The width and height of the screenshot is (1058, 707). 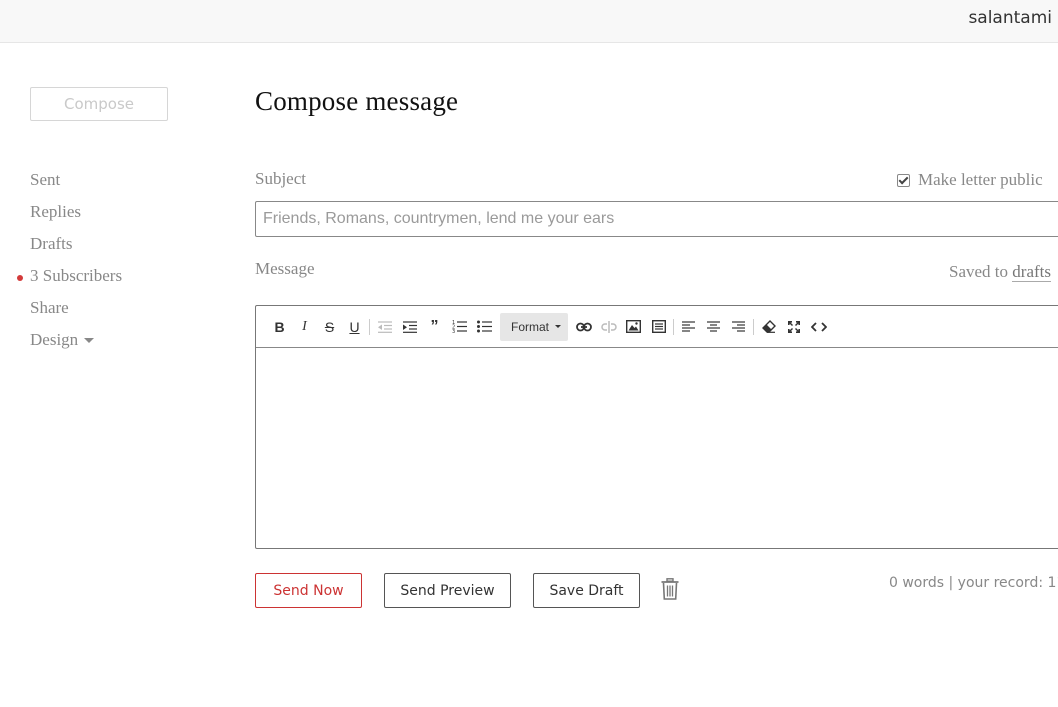 I want to click on underline-button: U, so click(x=354, y=327).